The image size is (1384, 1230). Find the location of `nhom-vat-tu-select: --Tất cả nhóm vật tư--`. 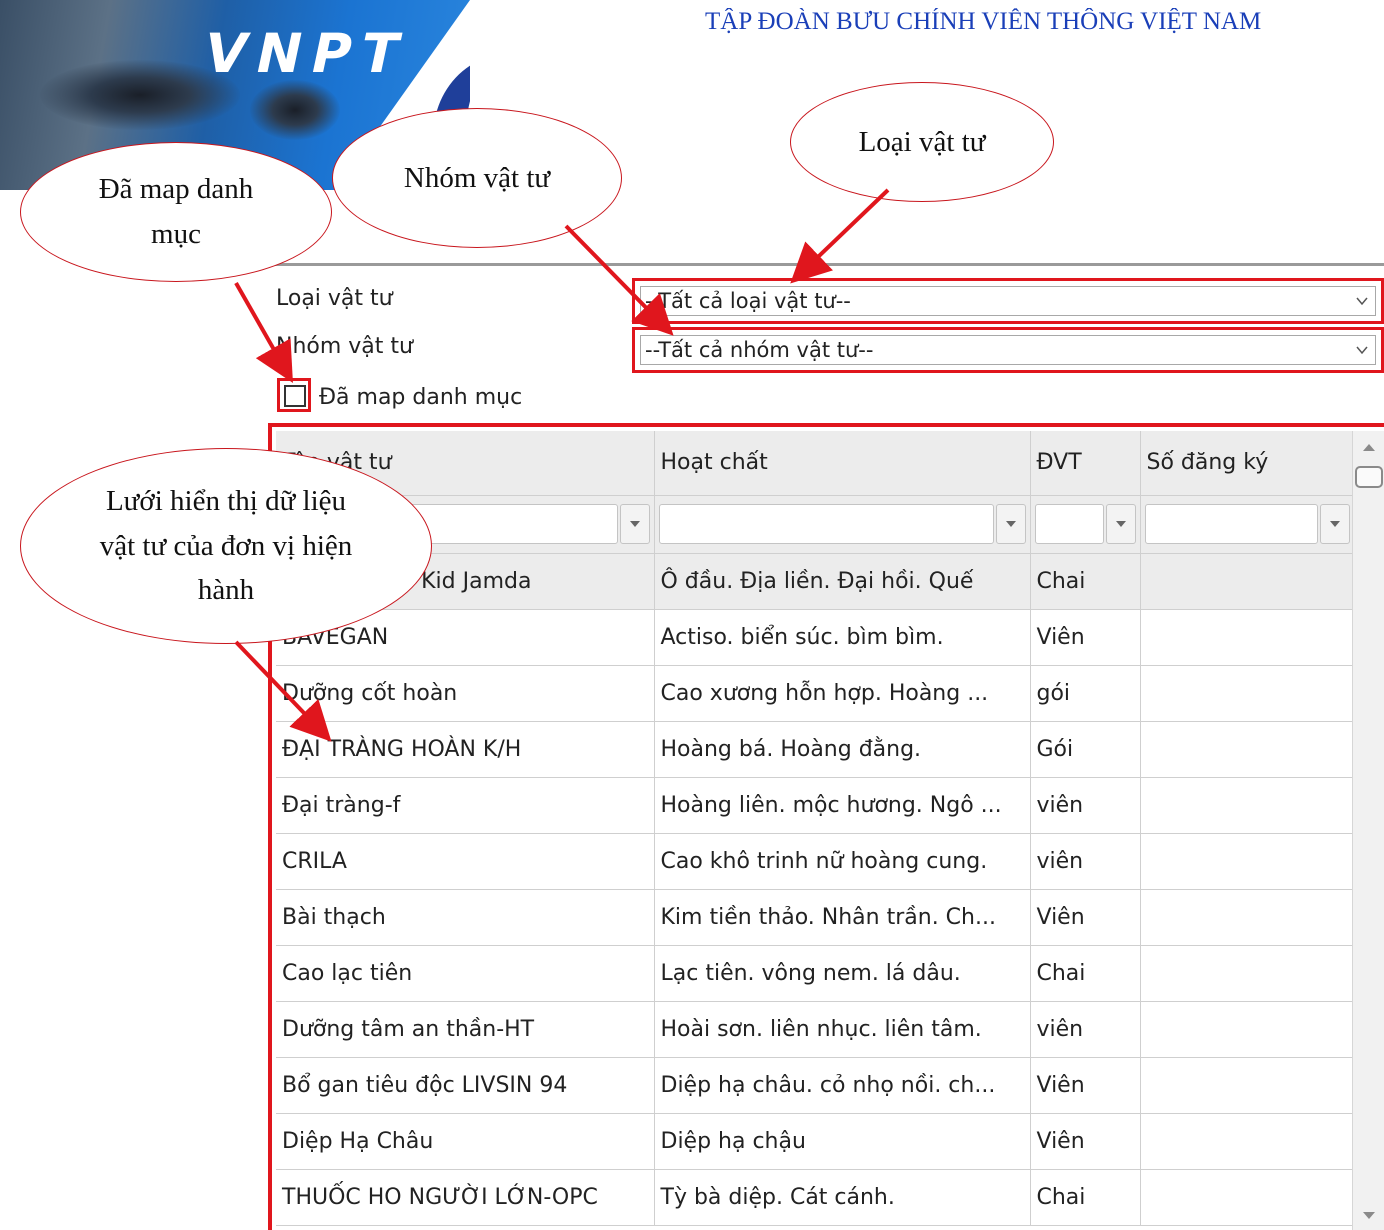

nhom-vat-tu-select: --Tất cả nhóm vật tư-- is located at coordinates (1008, 350).